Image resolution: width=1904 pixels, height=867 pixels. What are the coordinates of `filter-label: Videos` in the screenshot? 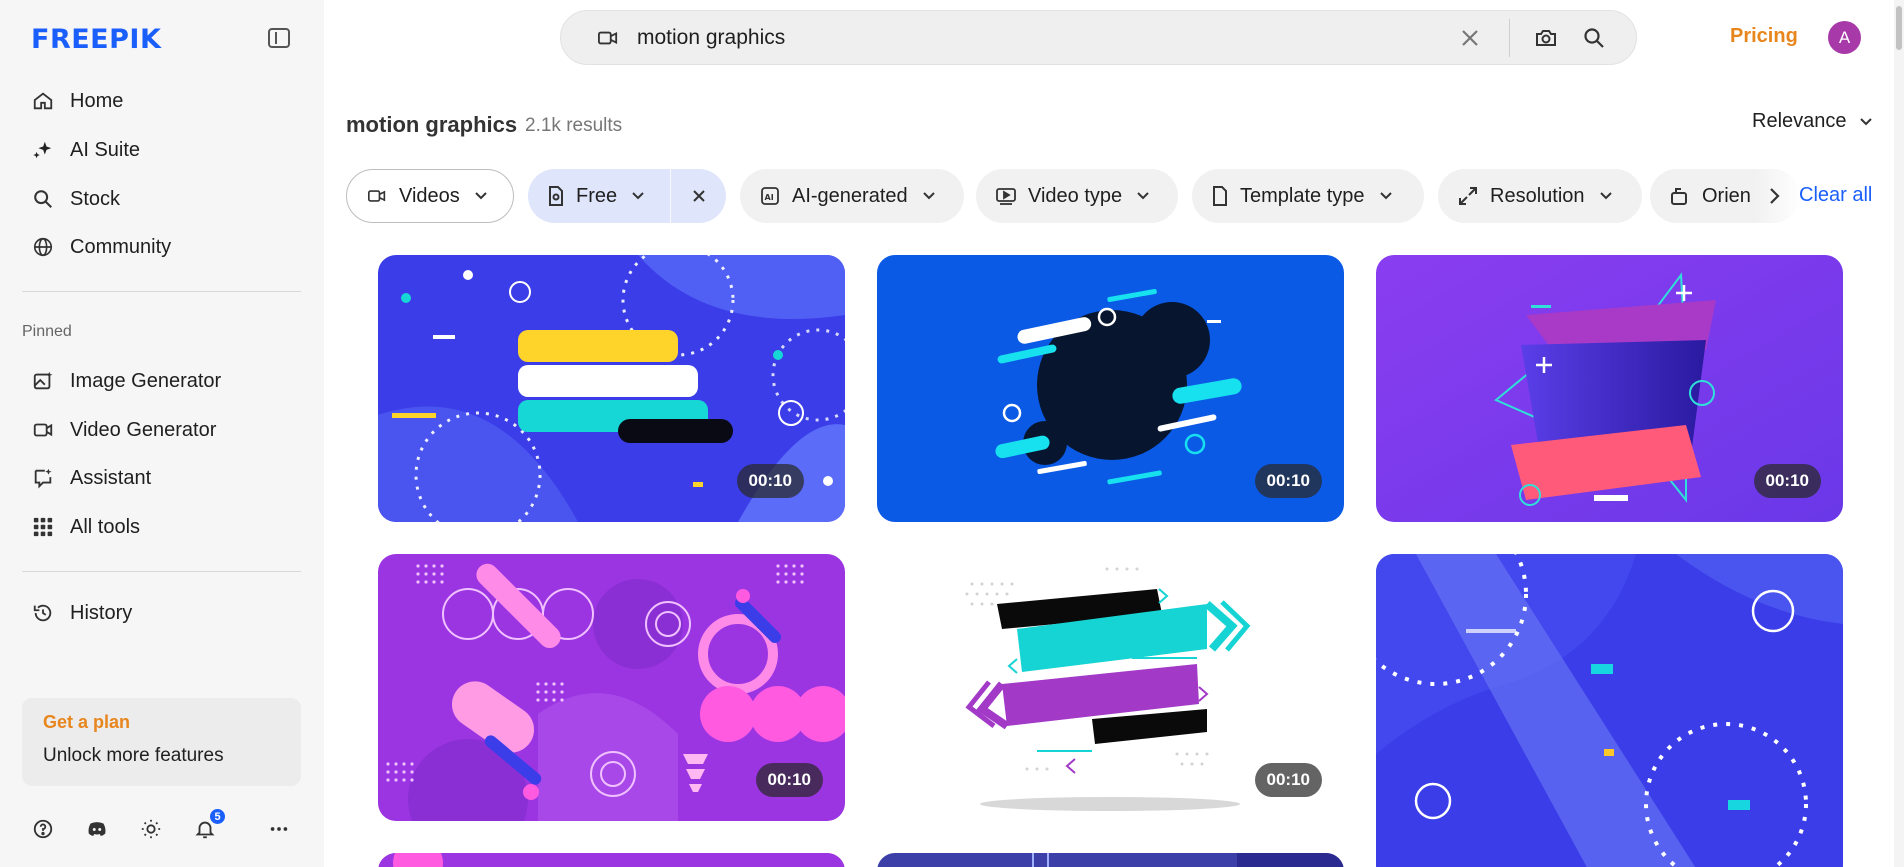 It's located at (429, 195).